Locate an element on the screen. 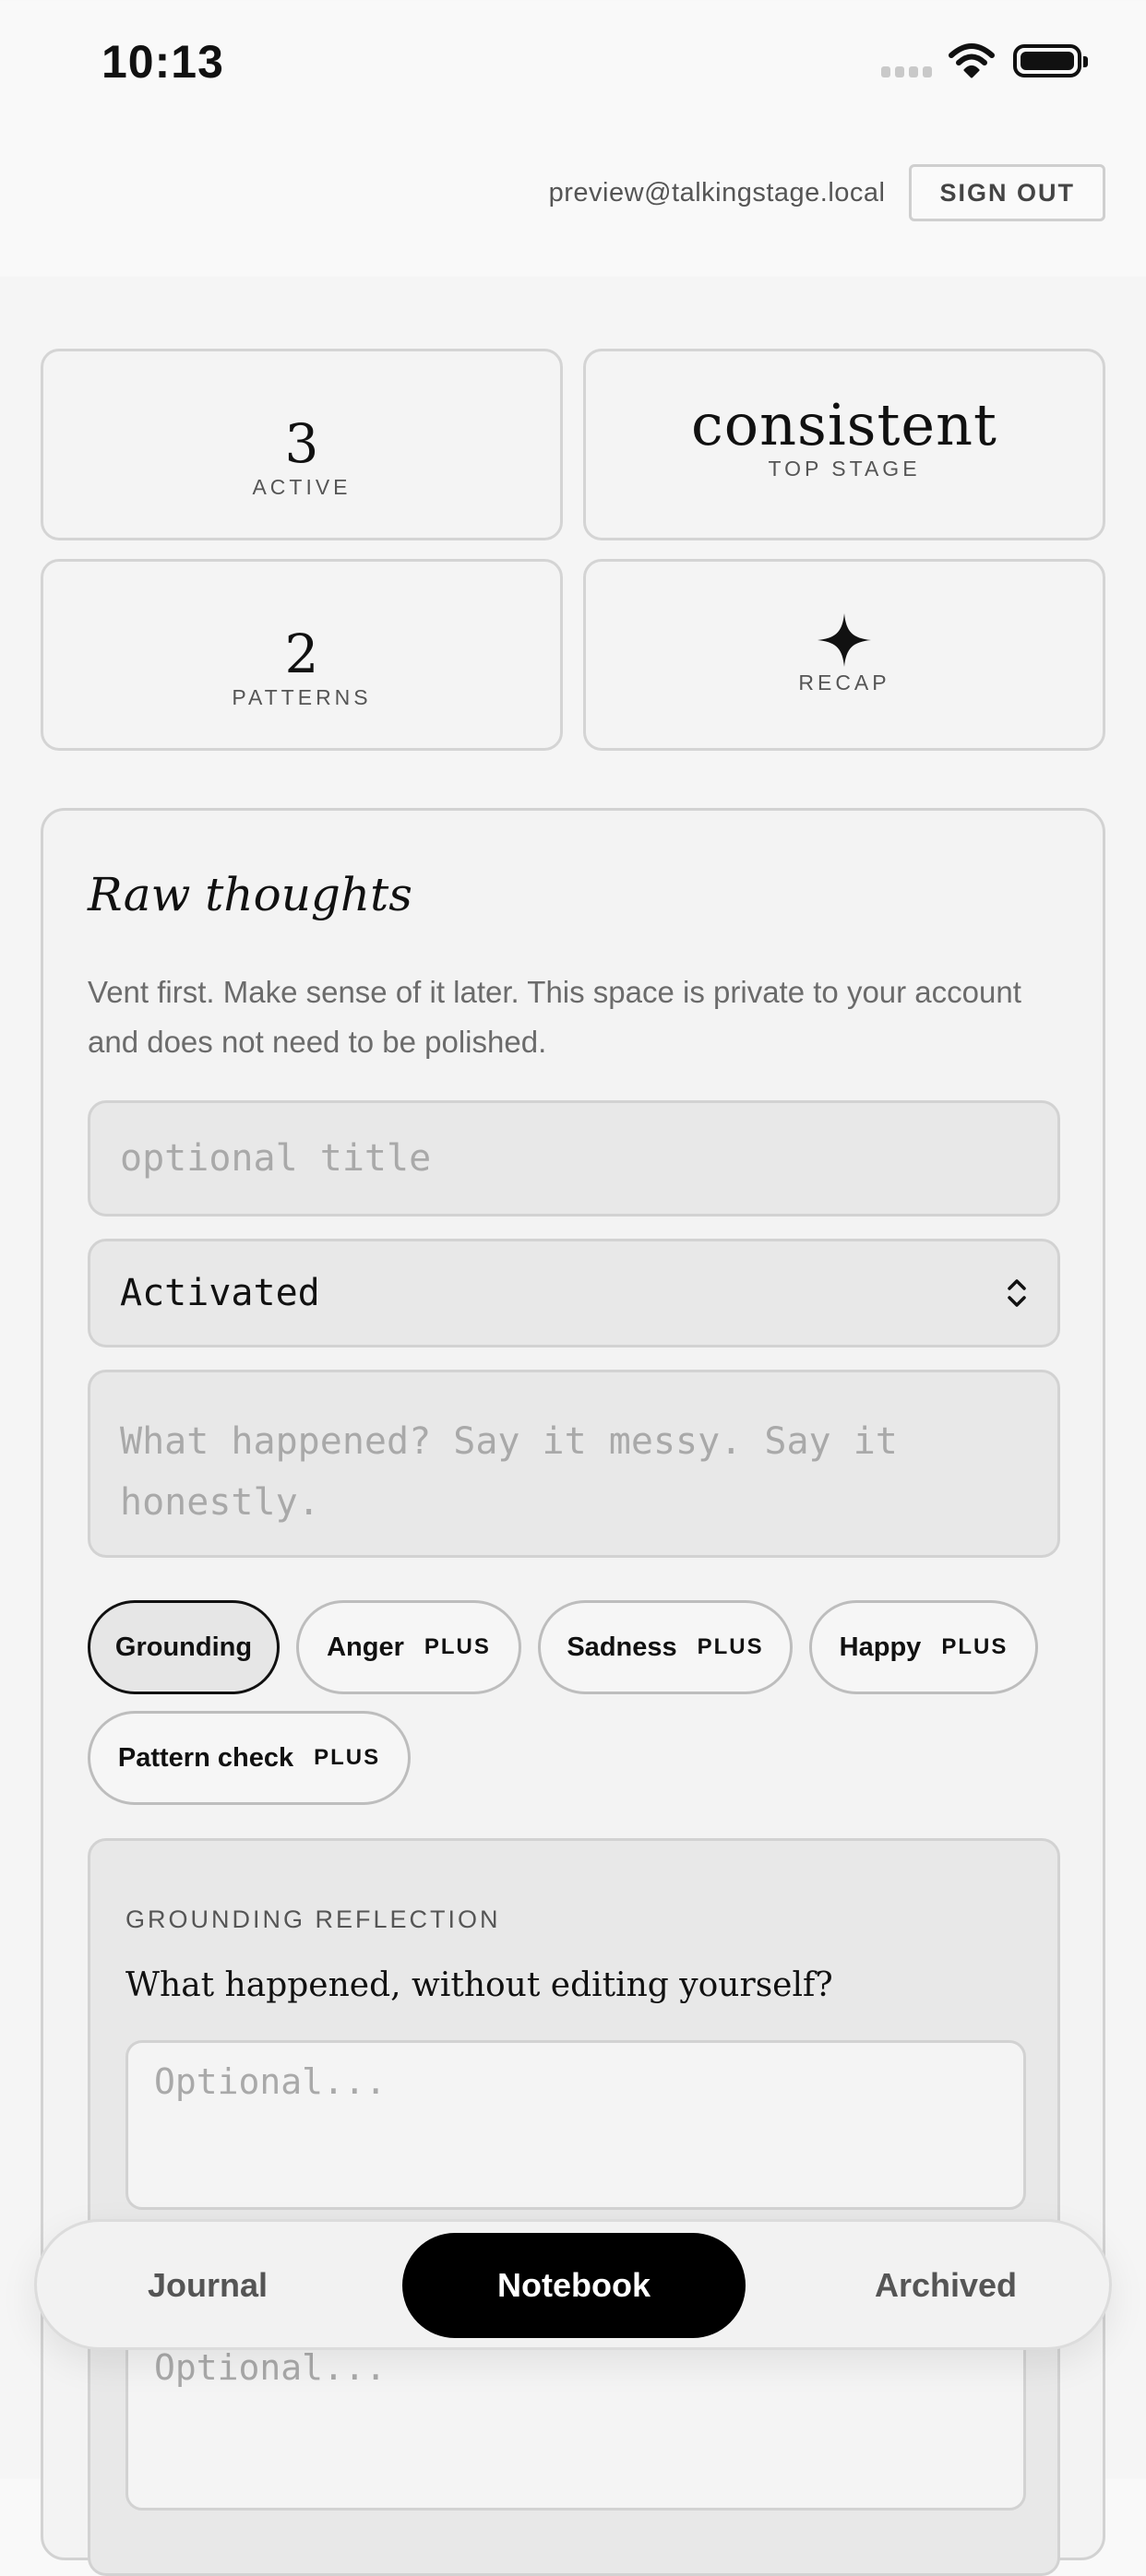 The image size is (1146, 2576). chip-grounding-label: Grounding is located at coordinates (183, 1647).